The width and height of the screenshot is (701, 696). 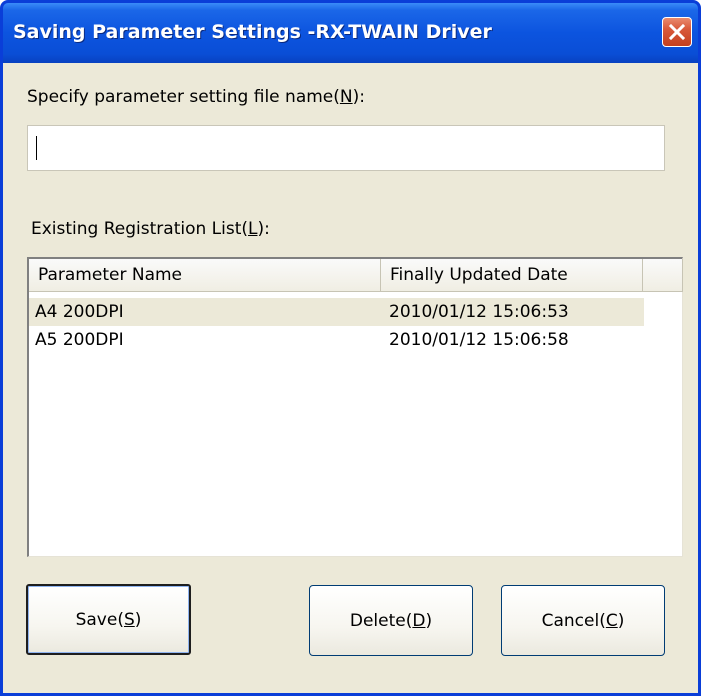 What do you see at coordinates (79, 340) in the screenshot?
I see `row-parameter-name: A5 200DPI` at bounding box center [79, 340].